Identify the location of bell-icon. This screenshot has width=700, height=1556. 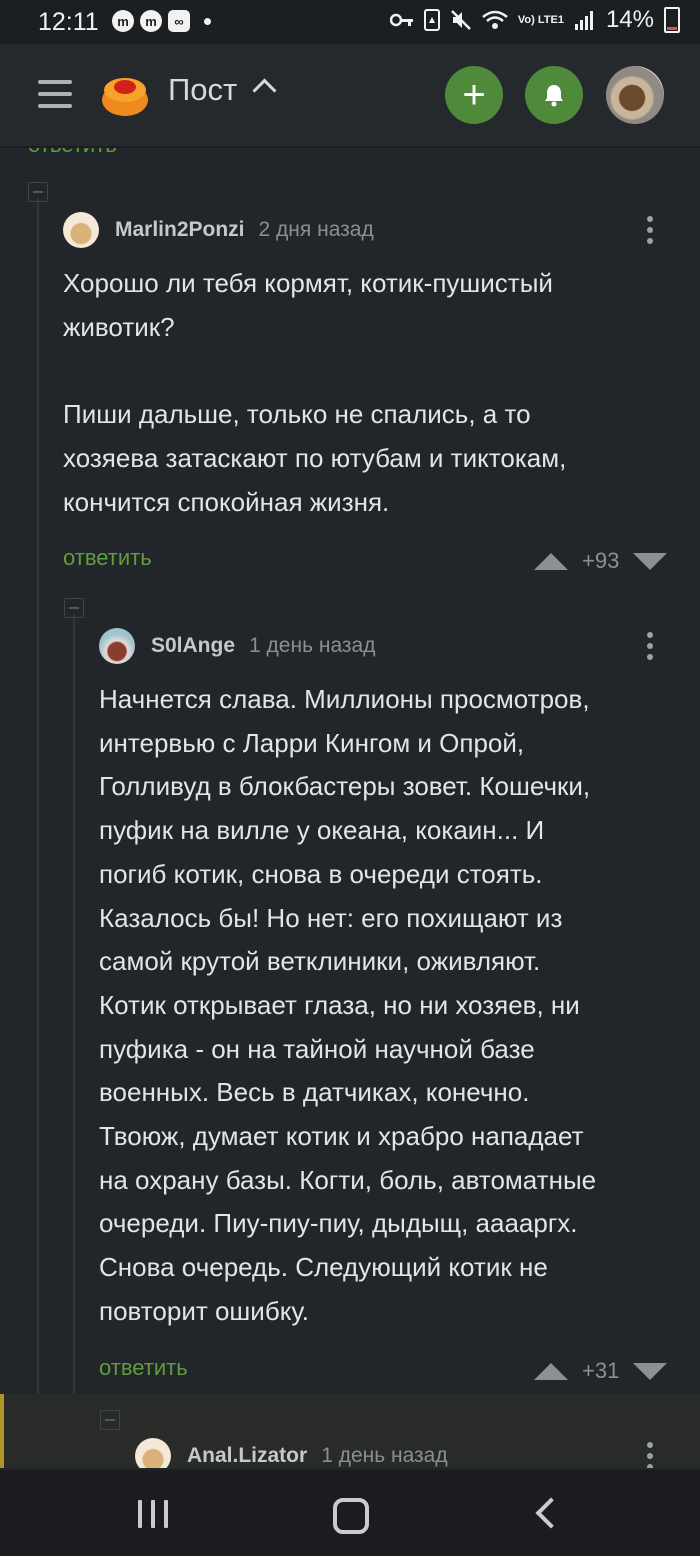
(554, 96).